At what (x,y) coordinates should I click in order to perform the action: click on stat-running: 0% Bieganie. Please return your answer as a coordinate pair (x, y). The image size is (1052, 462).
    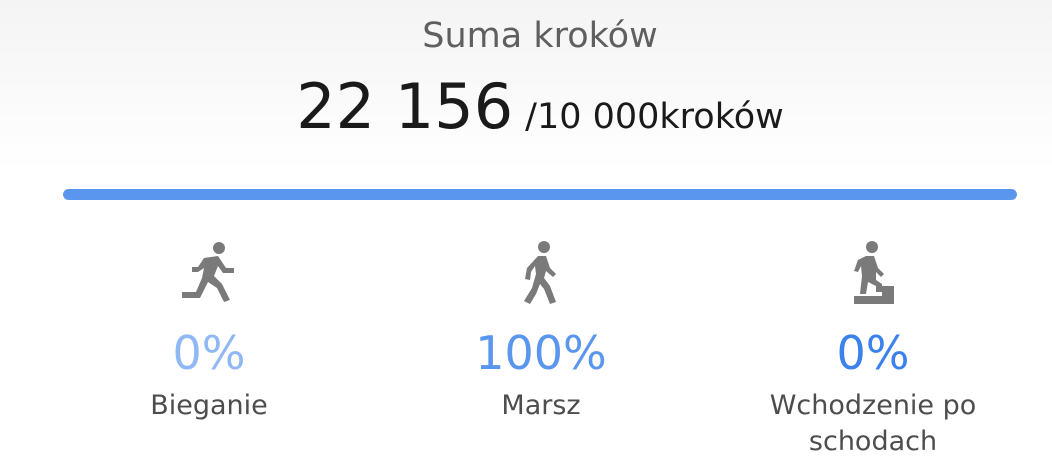
    Looking at the image, I should click on (209, 331).